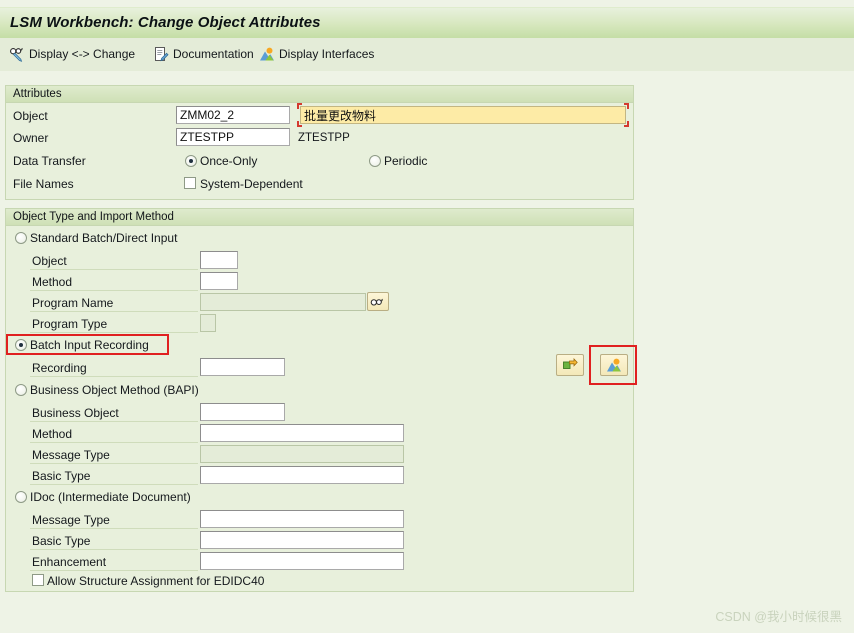  I want to click on object-description-input, so click(463, 115).